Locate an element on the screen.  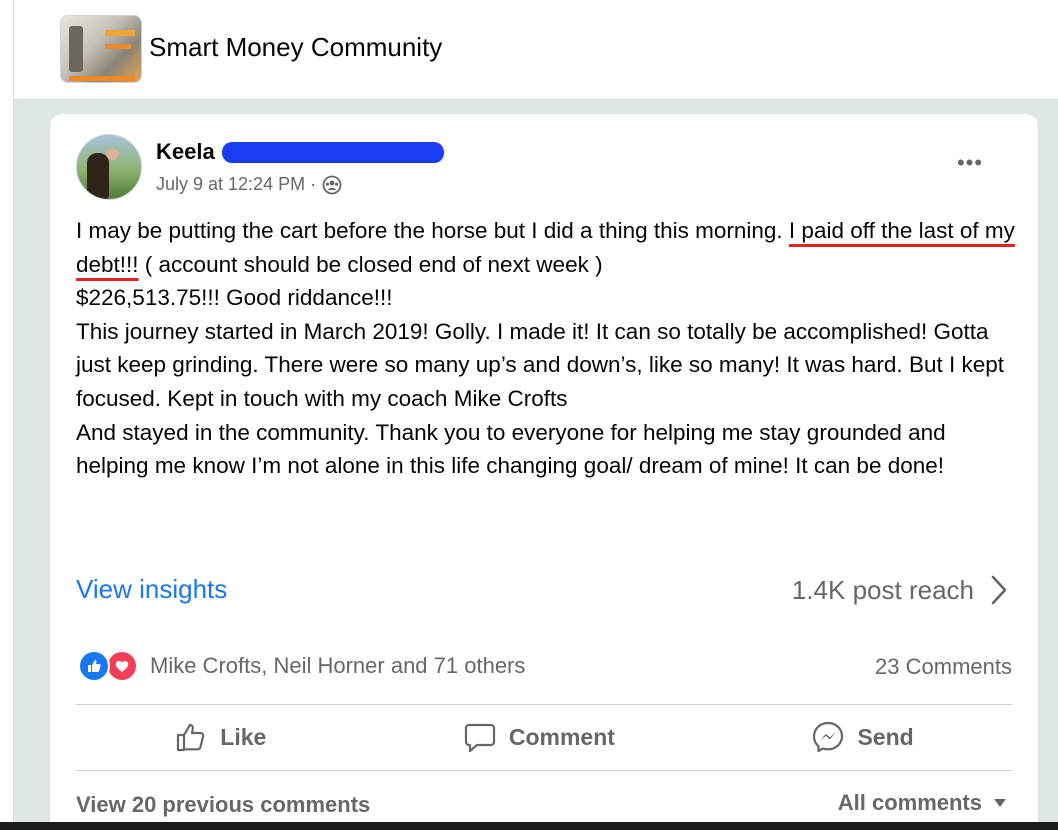
comment-button: Comment is located at coordinates (539, 737).